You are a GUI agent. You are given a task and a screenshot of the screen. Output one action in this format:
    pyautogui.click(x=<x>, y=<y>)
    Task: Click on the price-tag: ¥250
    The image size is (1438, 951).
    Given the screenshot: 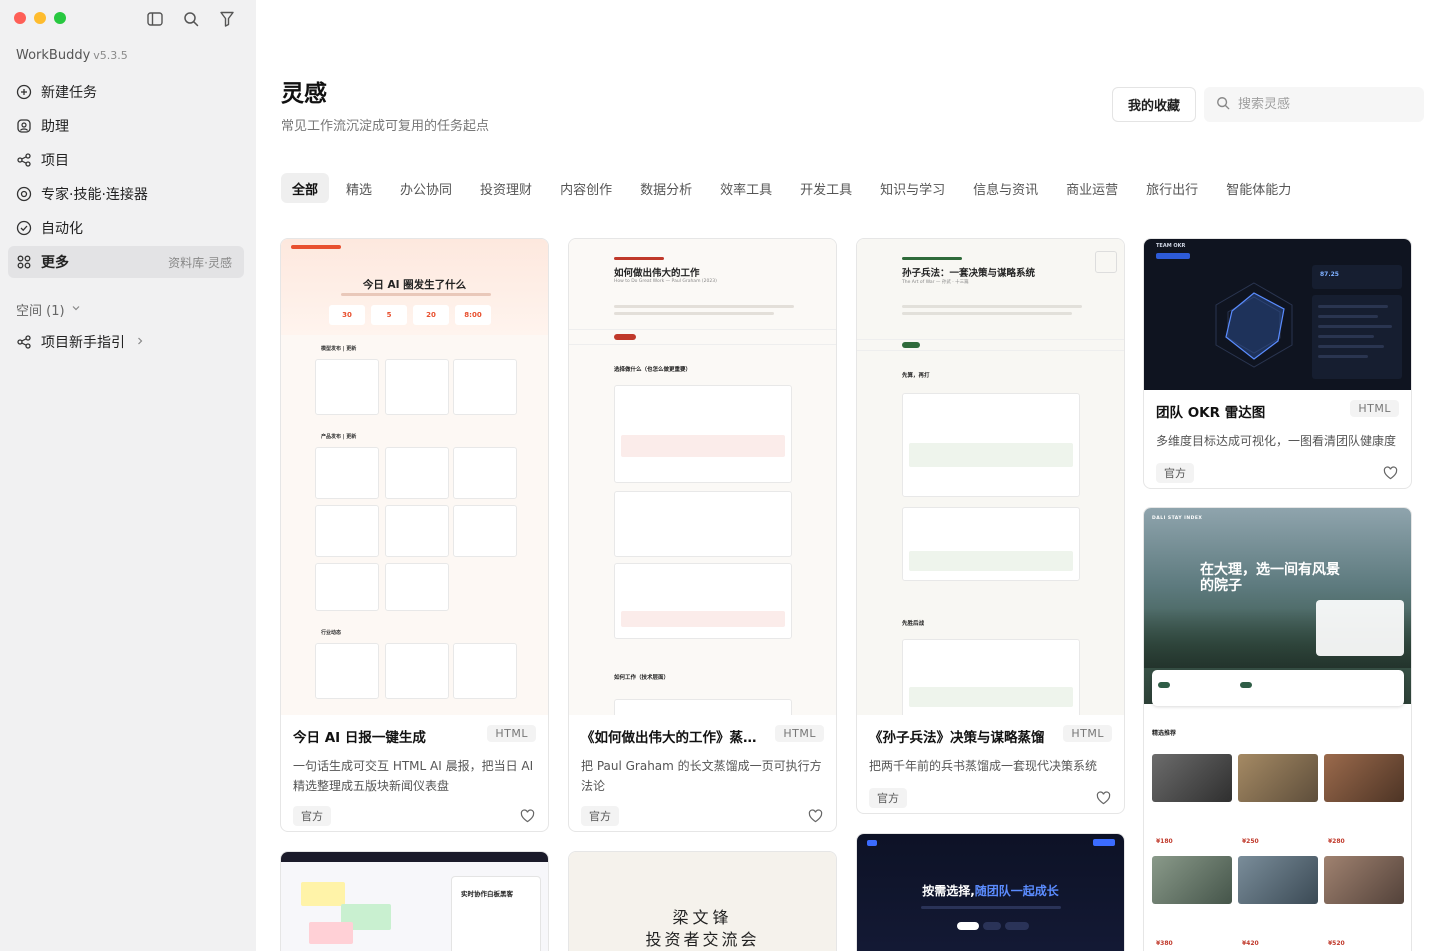 What is the action you would take?
    pyautogui.click(x=1250, y=841)
    